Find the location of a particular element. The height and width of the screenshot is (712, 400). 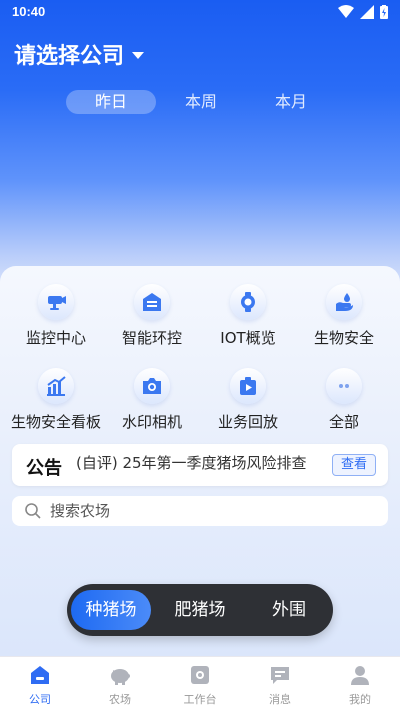

hand-drop-icon is located at coordinates (344, 302).